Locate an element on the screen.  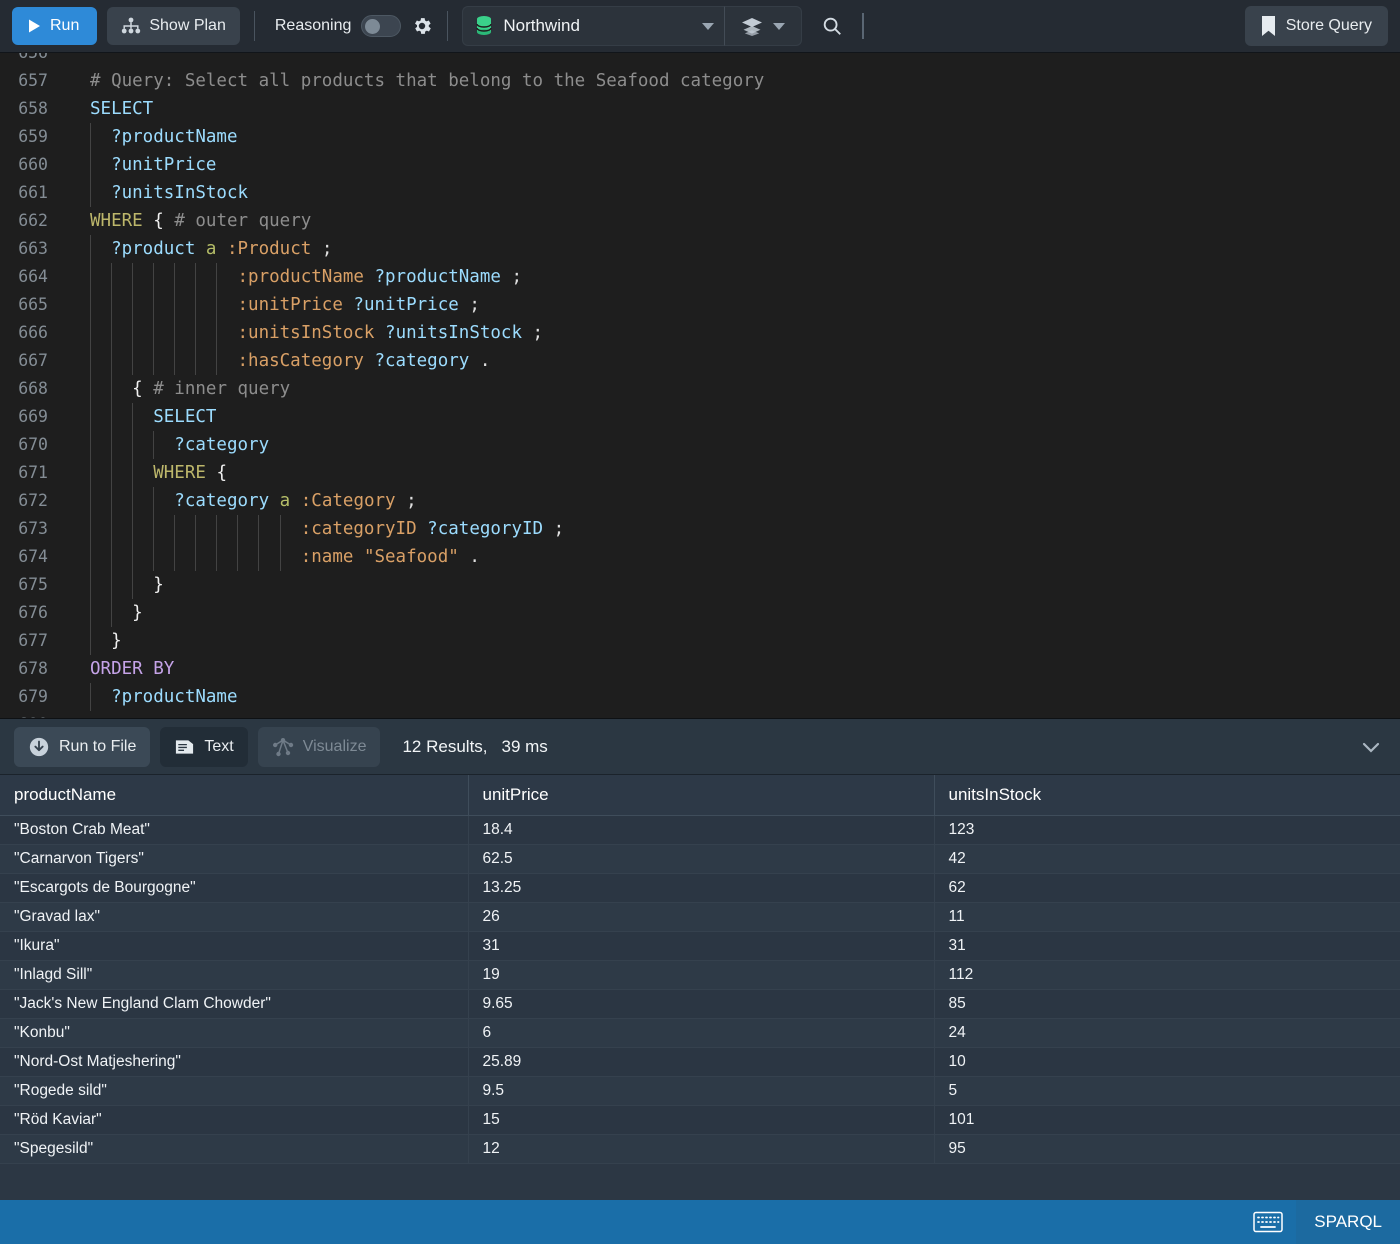
status-bar: SPARQL is located at coordinates (700, 1222).